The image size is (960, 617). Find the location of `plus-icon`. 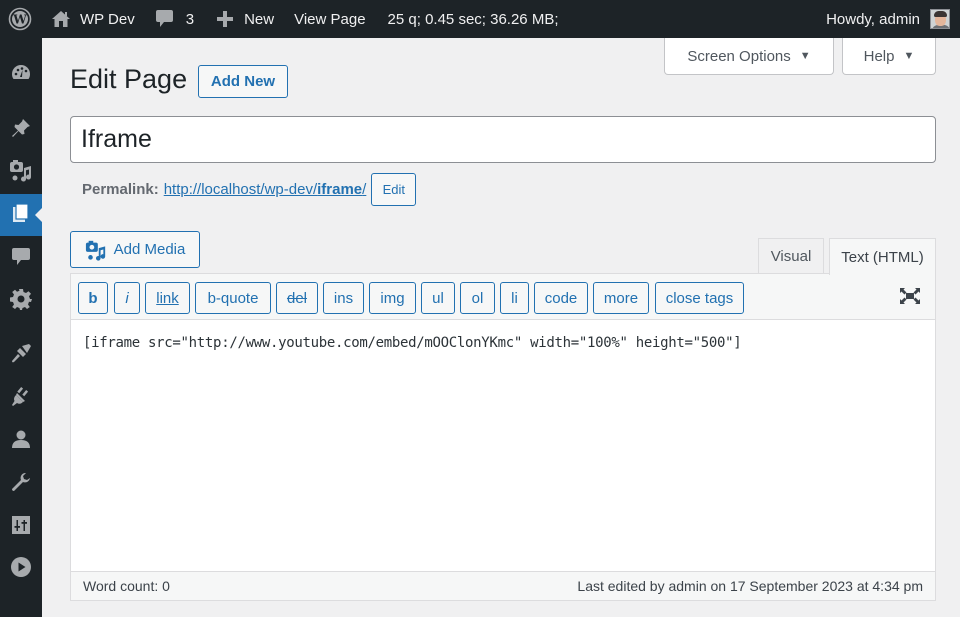

plus-icon is located at coordinates (225, 19).